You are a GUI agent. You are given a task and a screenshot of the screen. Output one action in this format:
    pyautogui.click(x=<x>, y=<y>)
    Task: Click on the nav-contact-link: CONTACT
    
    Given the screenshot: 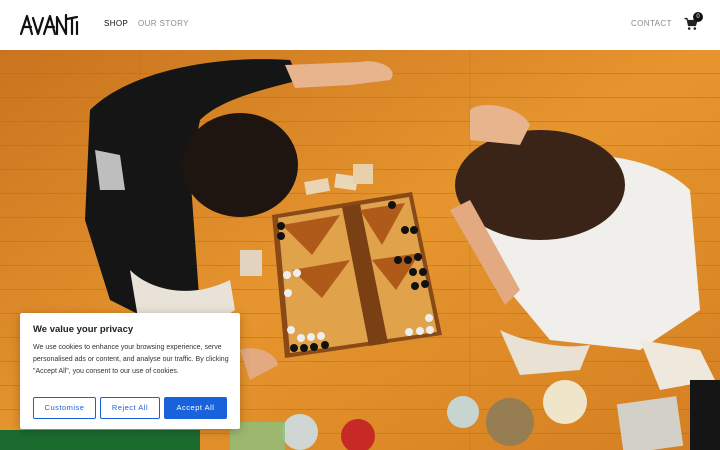 What is the action you would take?
    pyautogui.click(x=651, y=23)
    